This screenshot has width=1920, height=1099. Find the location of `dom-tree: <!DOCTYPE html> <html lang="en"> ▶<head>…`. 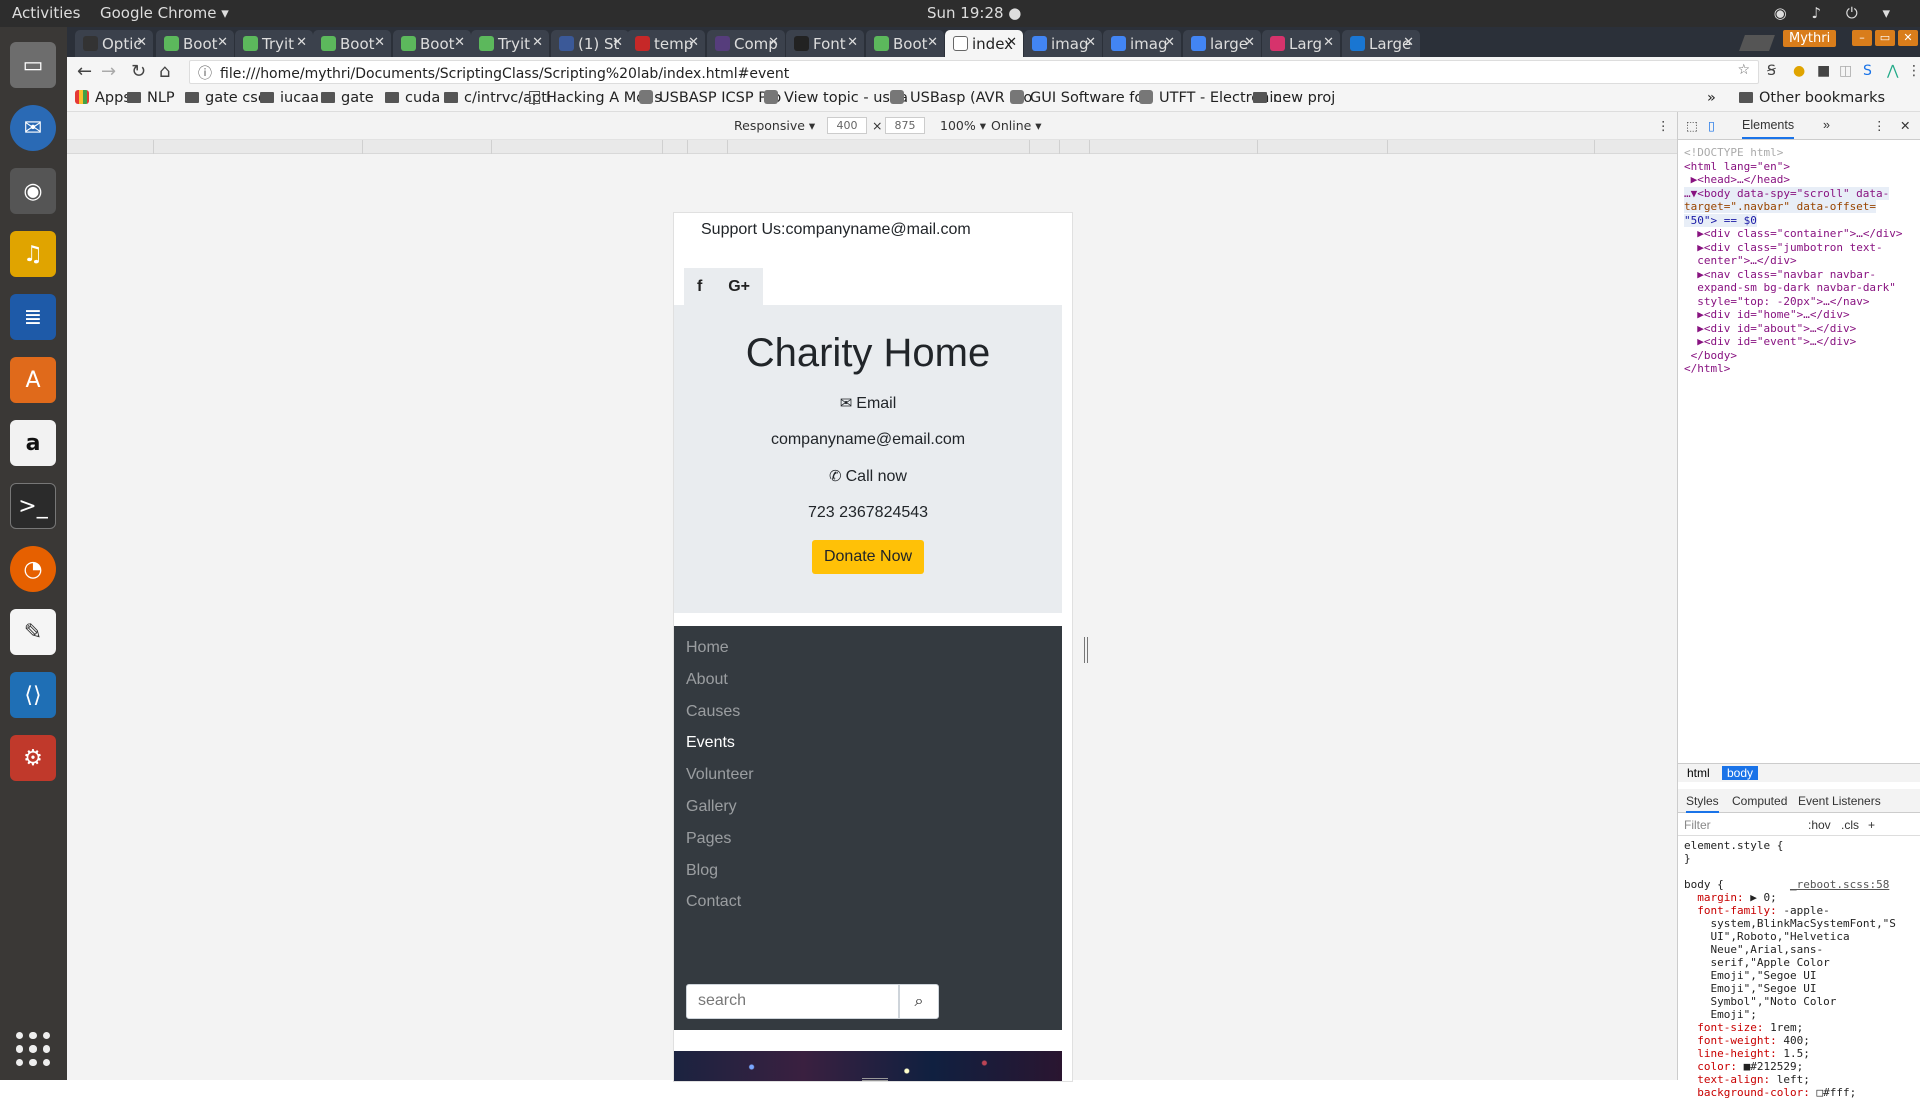

dom-tree: <!DOCTYPE html> <html lang="en"> ▶<head>… is located at coordinates (1802, 261).